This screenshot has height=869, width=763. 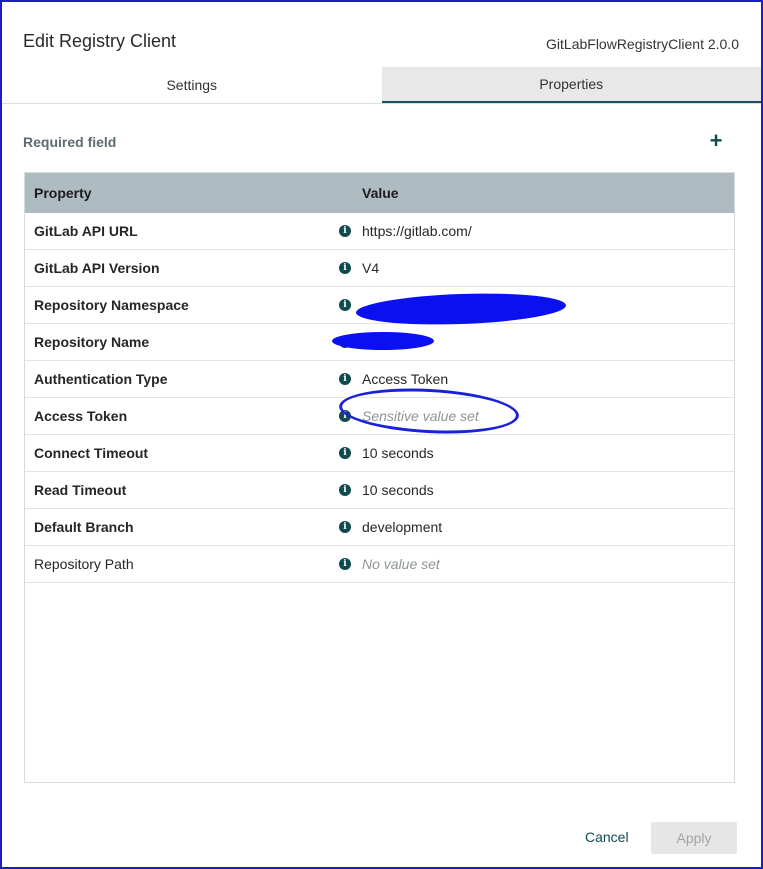 I want to click on property-name: Repository Path, so click(x=84, y=564).